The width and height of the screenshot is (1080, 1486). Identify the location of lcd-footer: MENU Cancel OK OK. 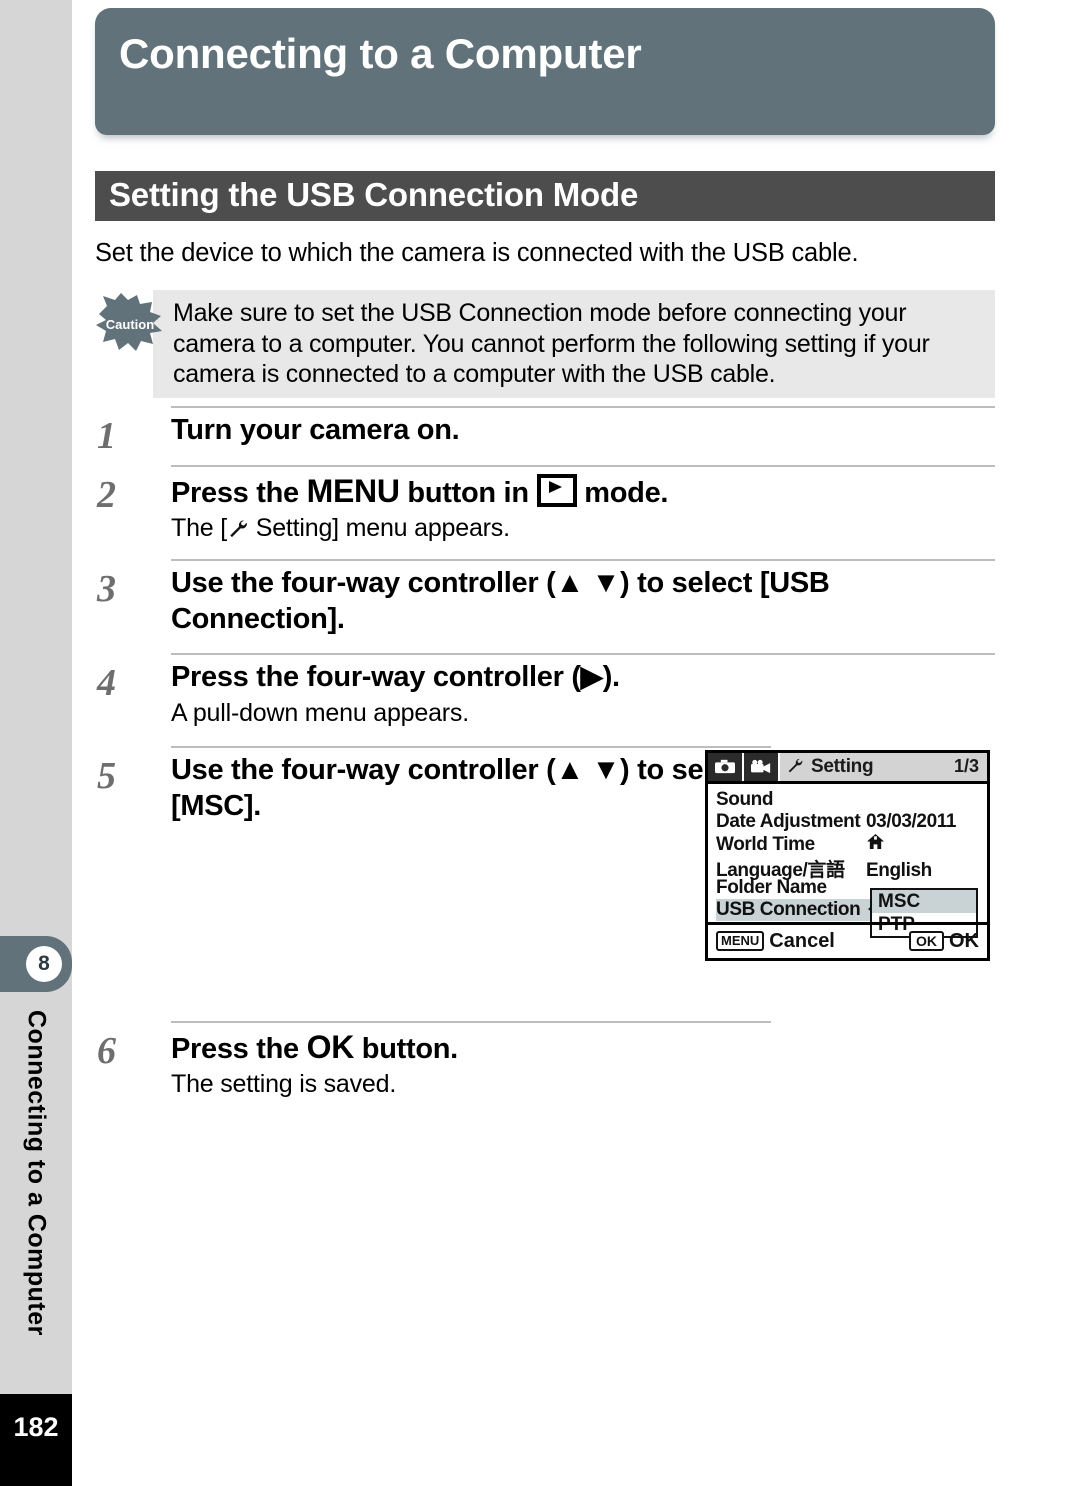
(847, 939).